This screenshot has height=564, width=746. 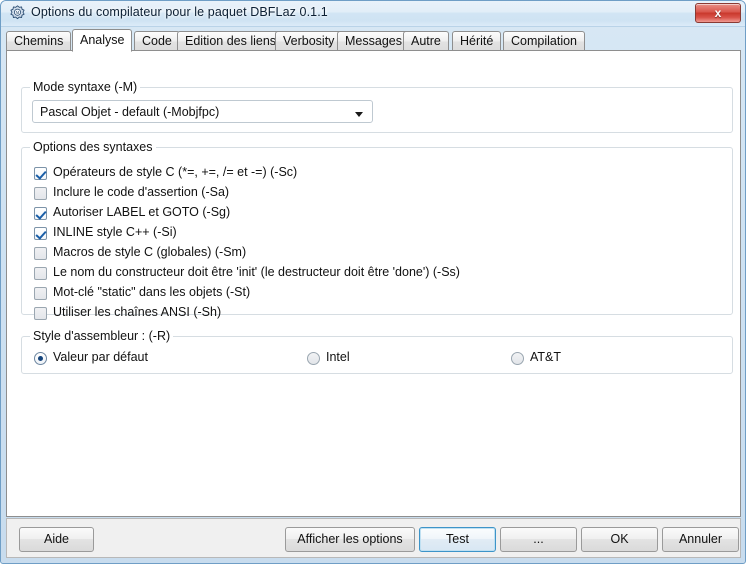 I want to click on tab-herite: Hérité, so click(x=477, y=41).